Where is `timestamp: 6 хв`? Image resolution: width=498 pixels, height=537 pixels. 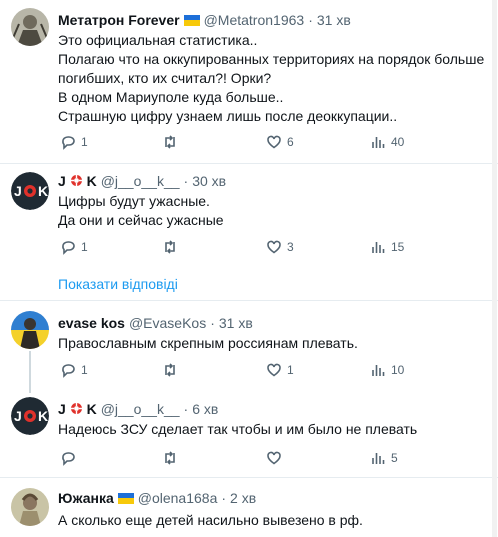
timestamp: 6 хв is located at coordinates (205, 409).